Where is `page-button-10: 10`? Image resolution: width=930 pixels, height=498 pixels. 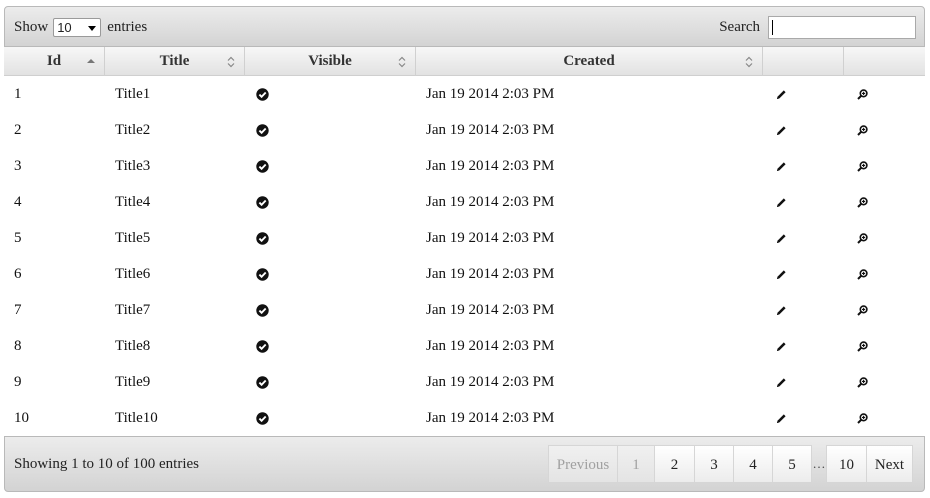 page-button-10: 10 is located at coordinates (846, 464).